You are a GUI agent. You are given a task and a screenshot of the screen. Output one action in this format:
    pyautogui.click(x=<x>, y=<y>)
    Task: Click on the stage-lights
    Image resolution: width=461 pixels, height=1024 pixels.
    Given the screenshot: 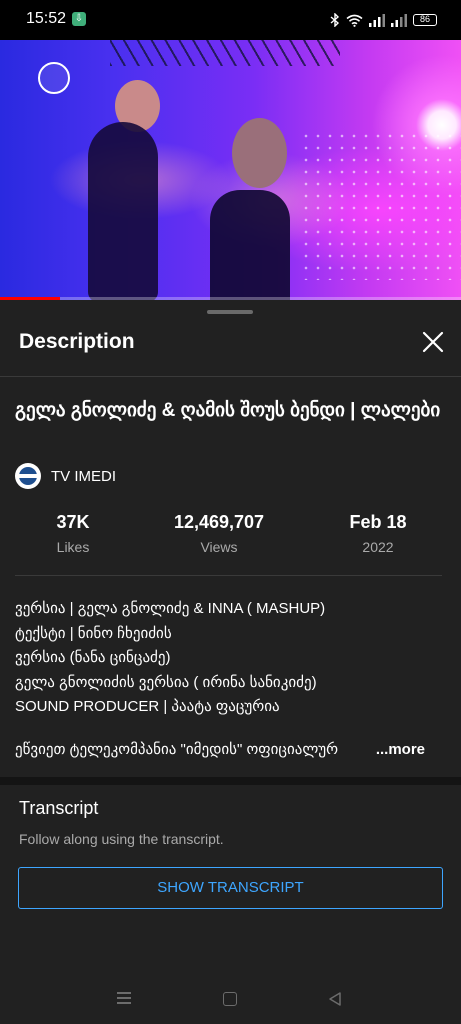 What is the action you would take?
    pyautogui.click(x=380, y=205)
    